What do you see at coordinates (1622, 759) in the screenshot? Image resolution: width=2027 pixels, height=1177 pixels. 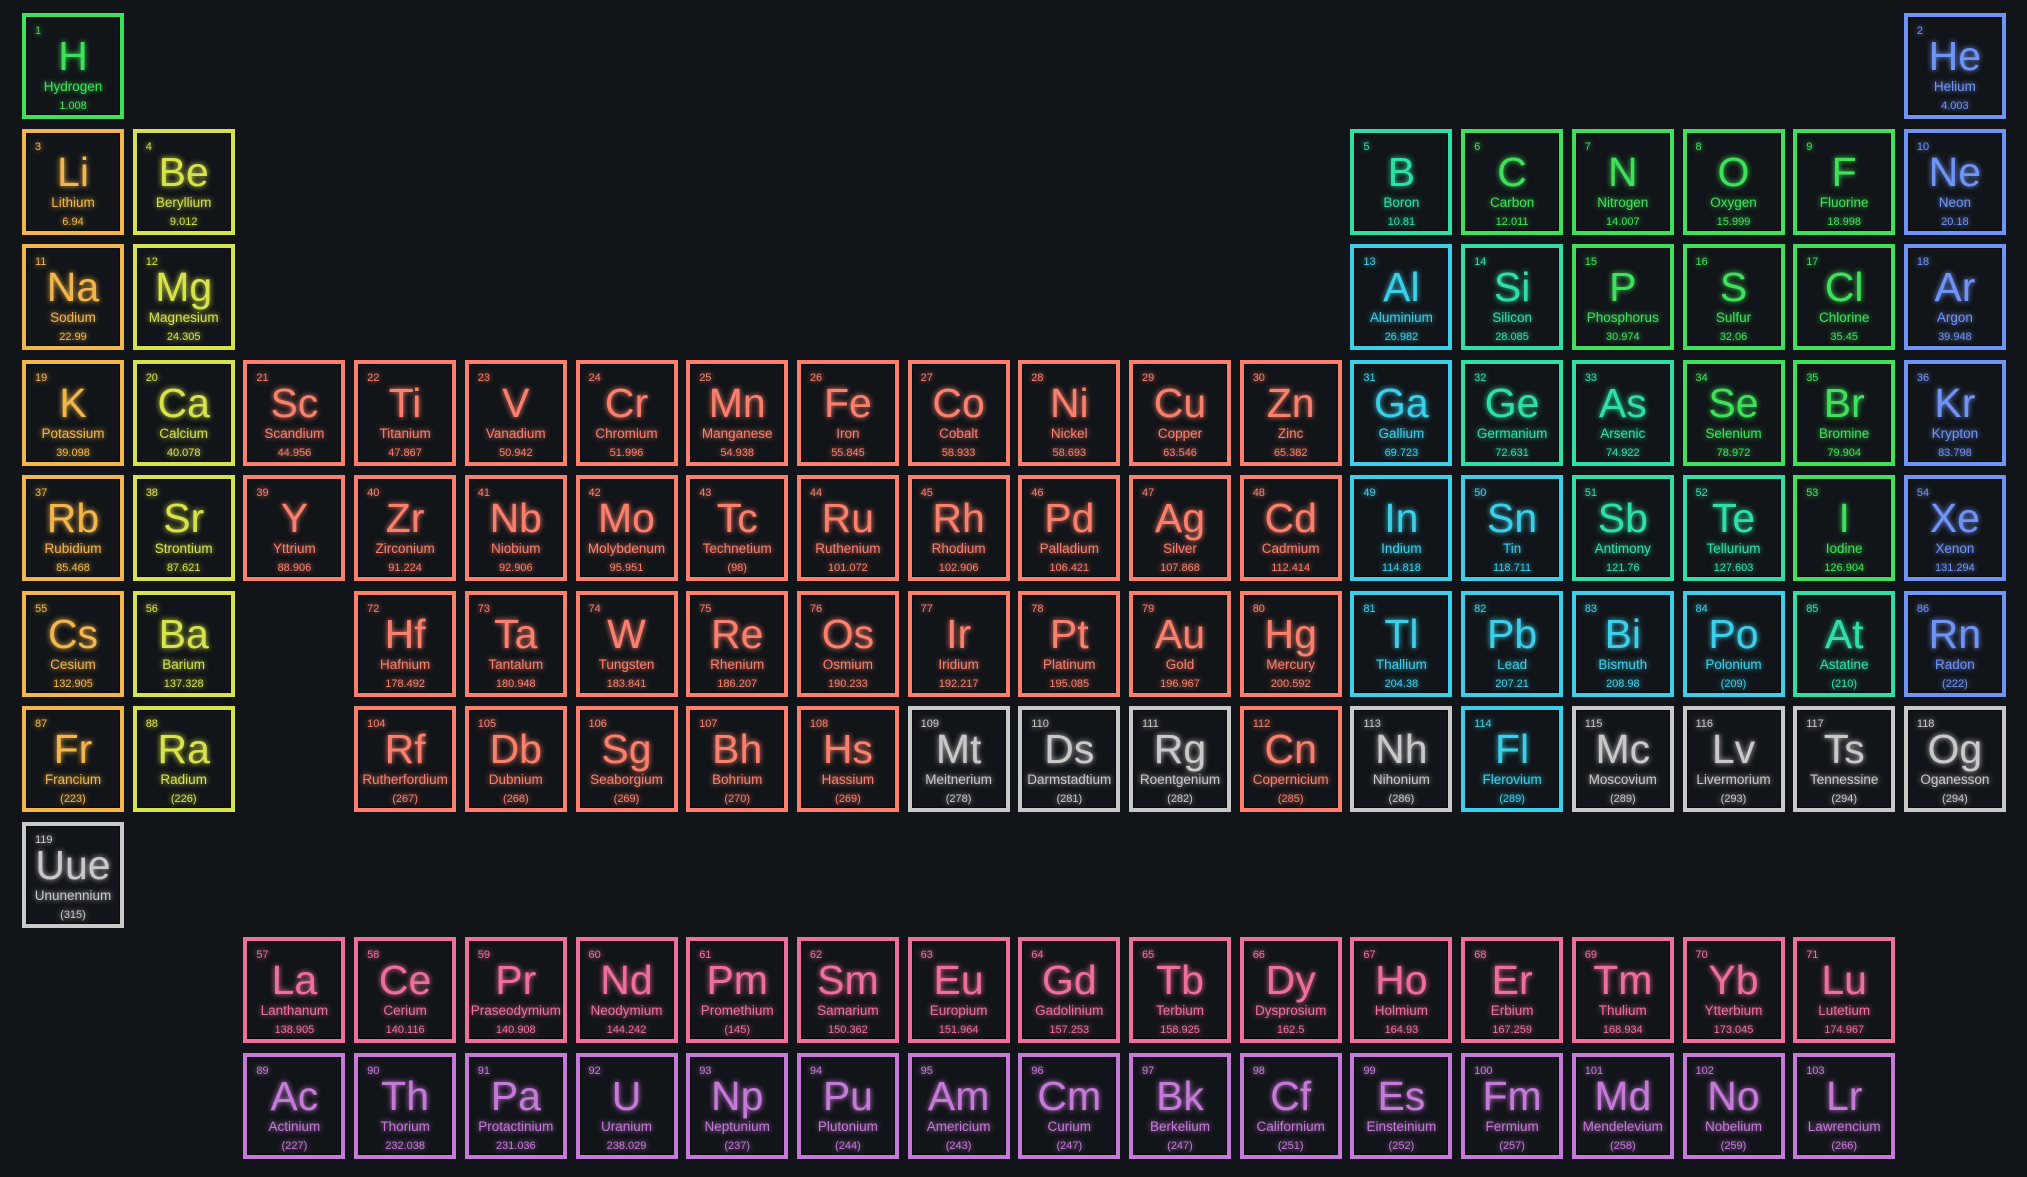 I see `element-cell-moscovium: 115 Mc Moscovium (289)` at bounding box center [1622, 759].